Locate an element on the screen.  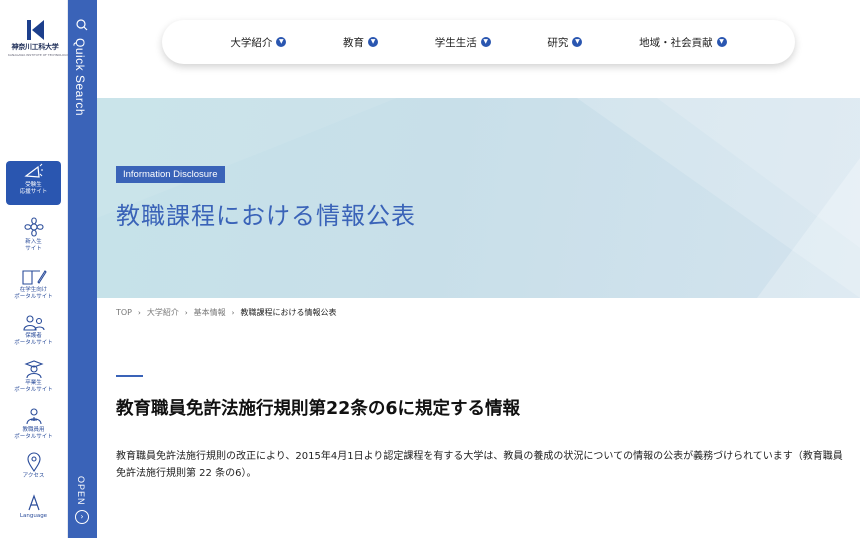
sidebar-item-access: アクセス is located at coordinates (33, 472).